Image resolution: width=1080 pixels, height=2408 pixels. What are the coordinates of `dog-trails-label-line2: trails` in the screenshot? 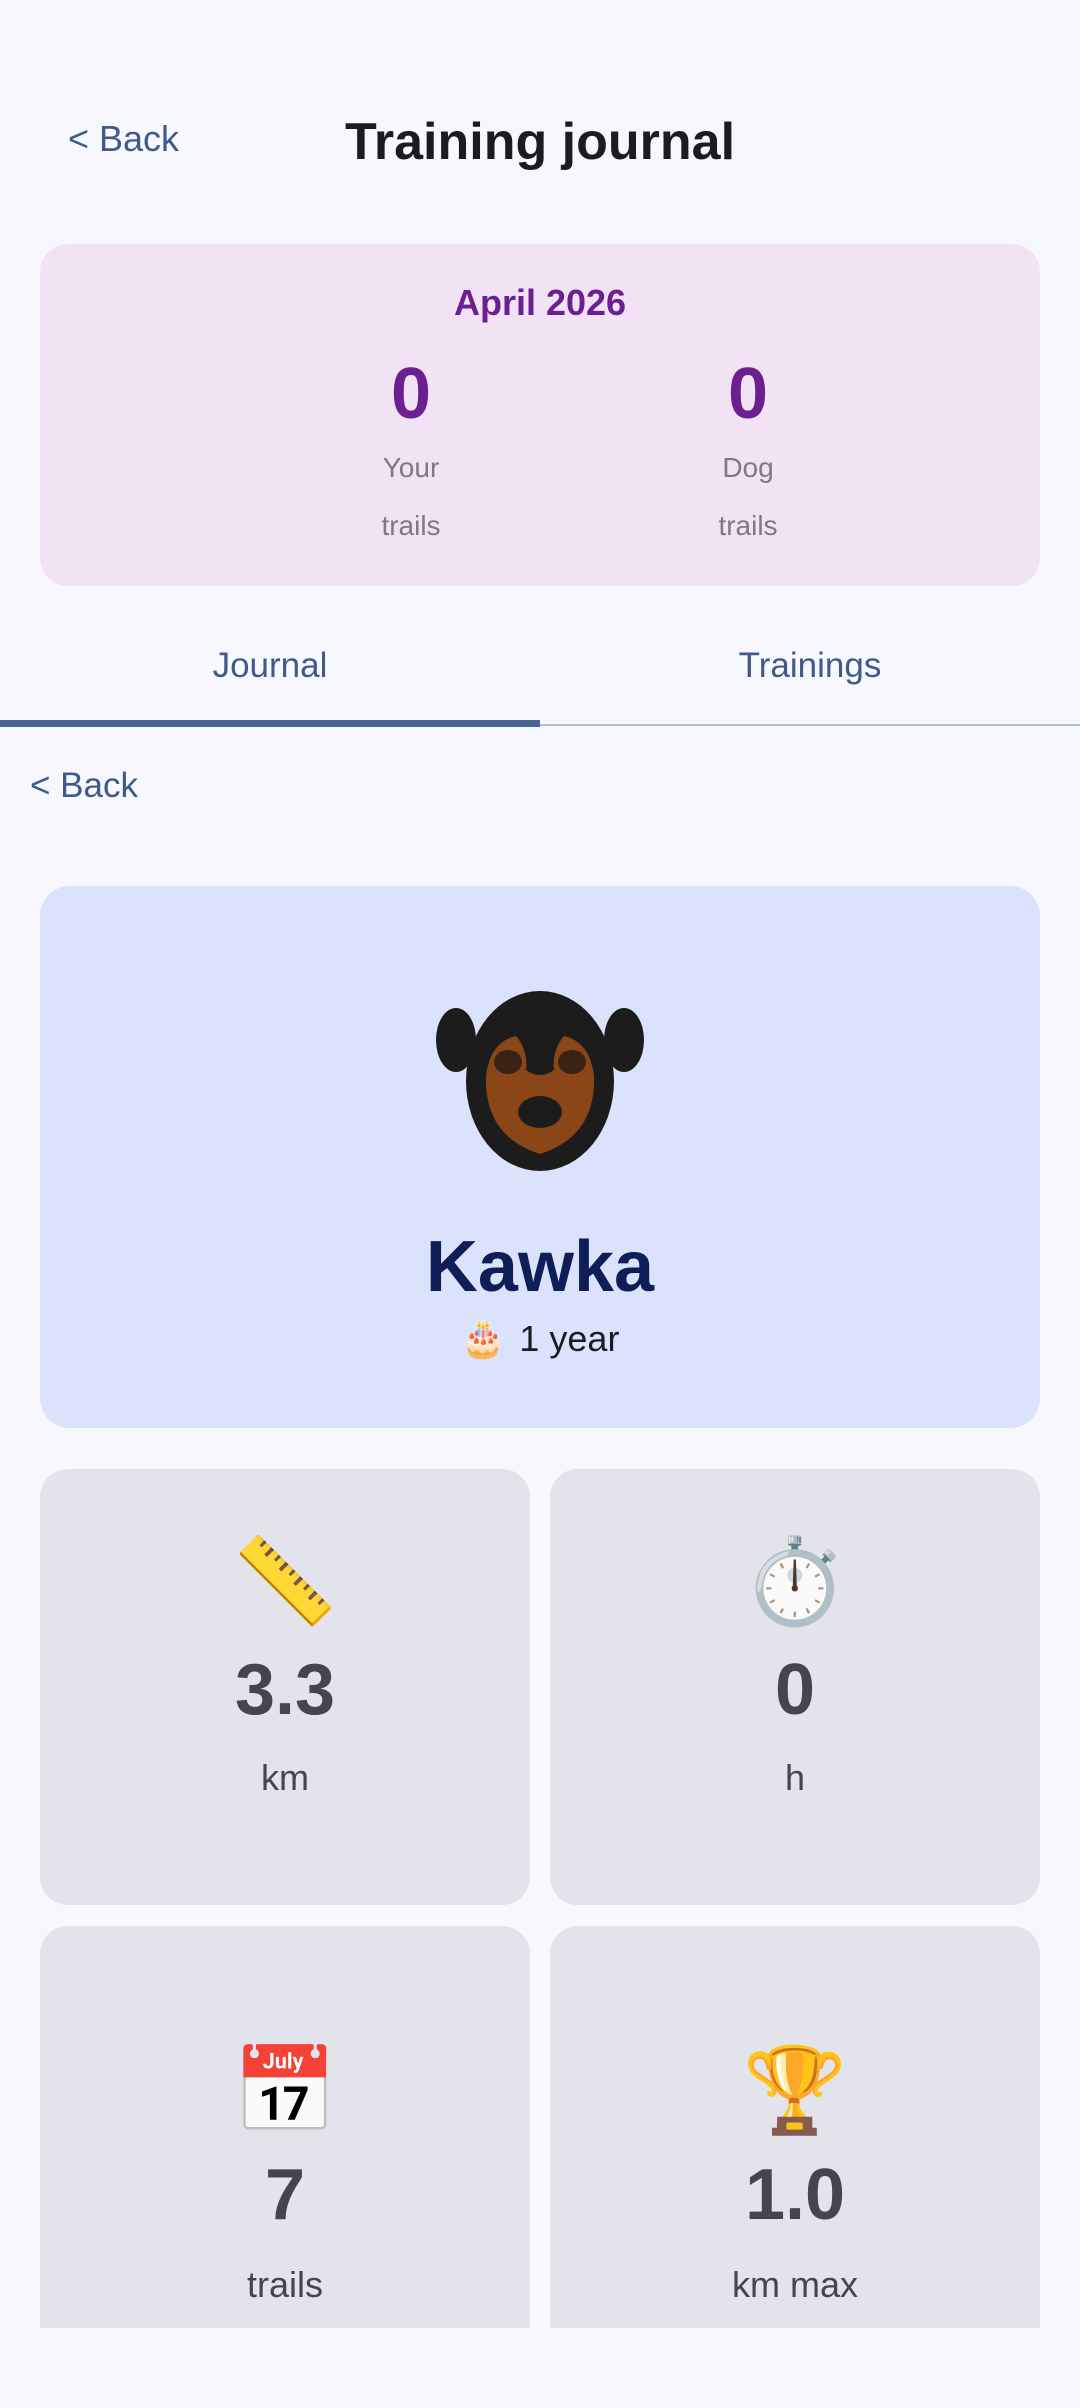 It's located at (748, 525).